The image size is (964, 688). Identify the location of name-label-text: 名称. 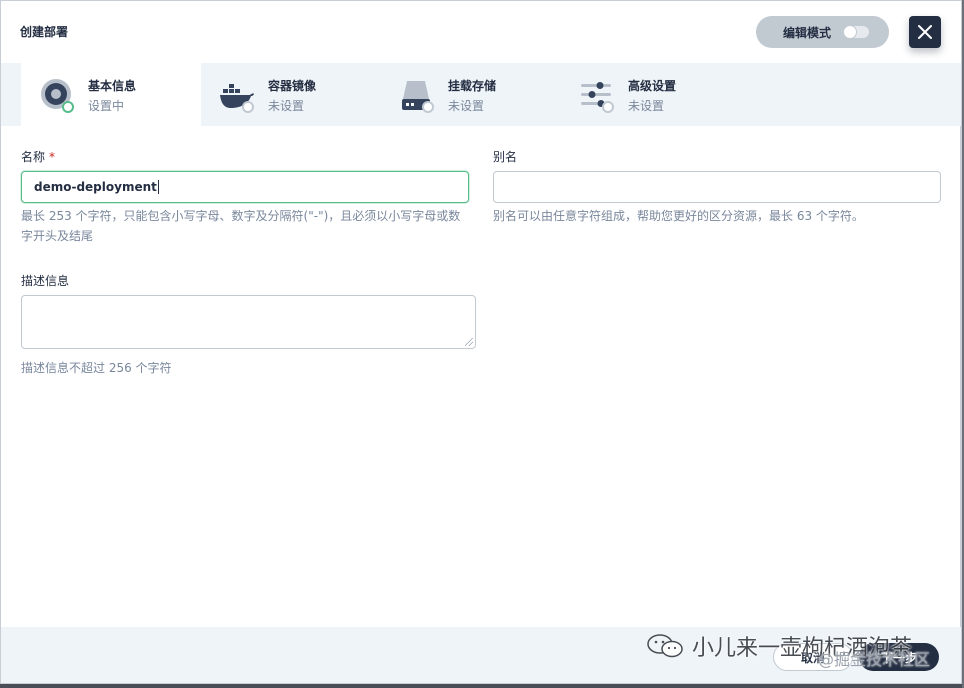
(33, 157).